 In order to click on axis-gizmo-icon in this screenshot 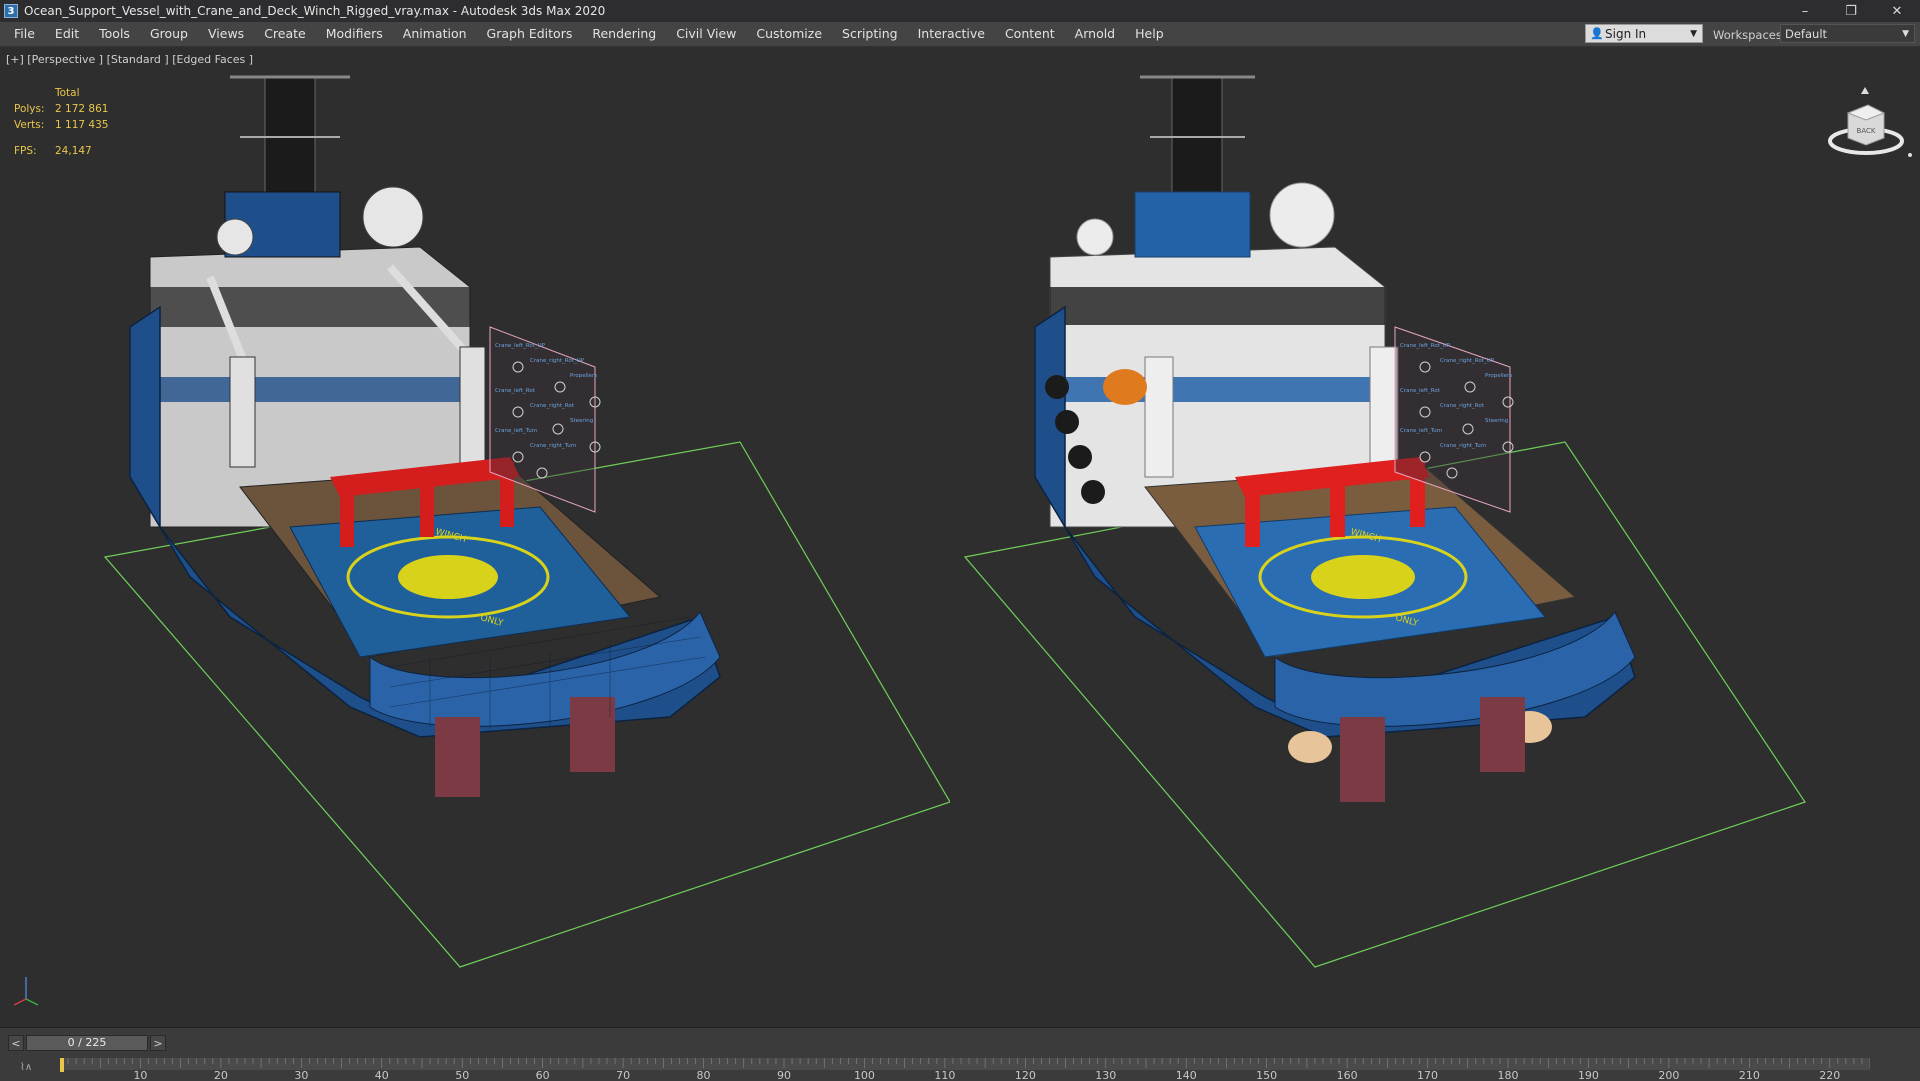, I will do `click(26, 991)`.